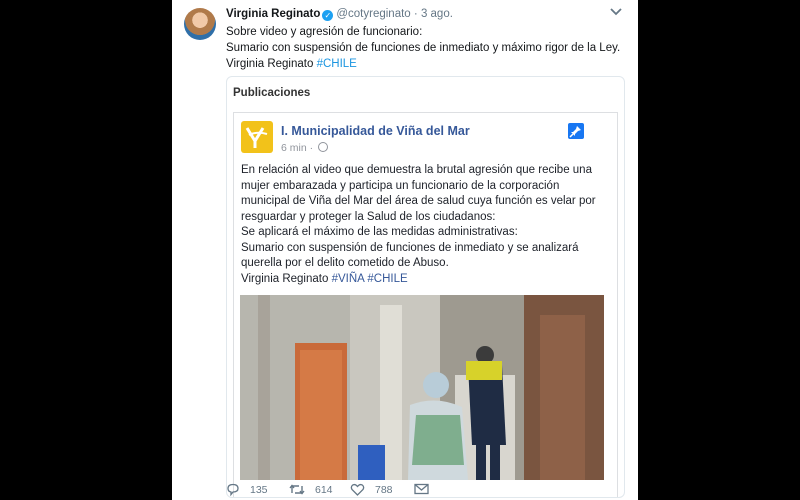 This screenshot has height=500, width=800. What do you see at coordinates (286, 278) in the screenshot?
I see `post-signature: Virginia Reginato` at bounding box center [286, 278].